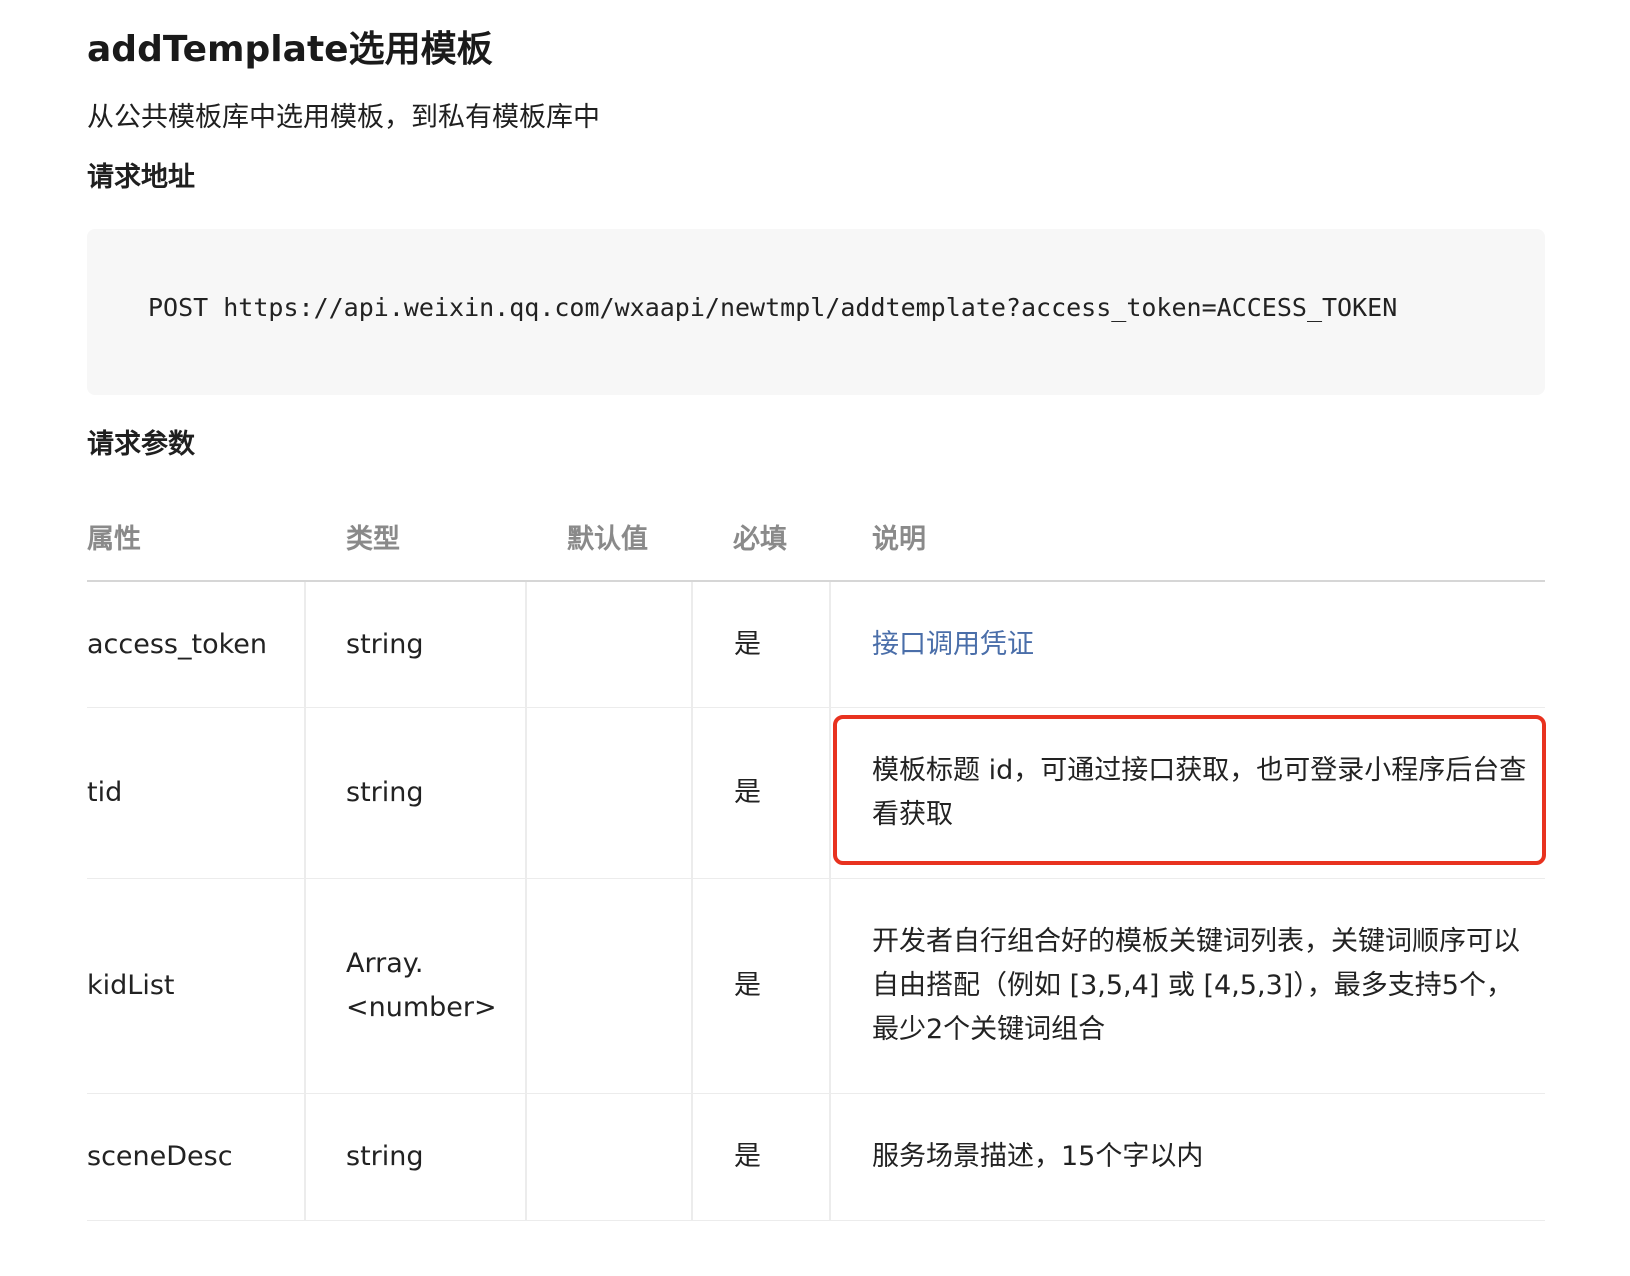  Describe the element at coordinates (760, 539) in the screenshot. I see `column-header-required: 必填` at that location.